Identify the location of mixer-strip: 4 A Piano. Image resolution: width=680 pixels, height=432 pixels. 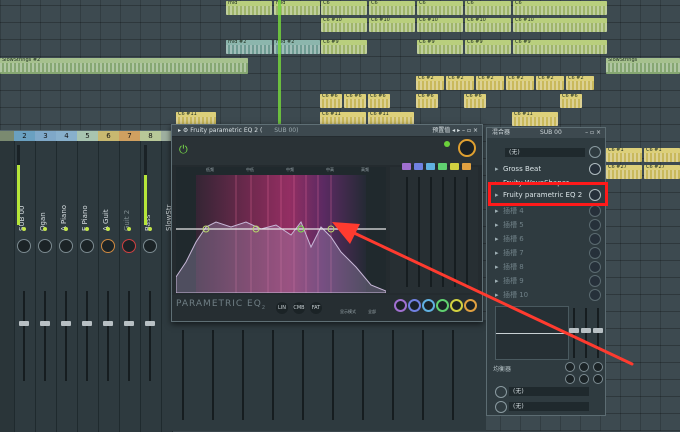
(67, 281).